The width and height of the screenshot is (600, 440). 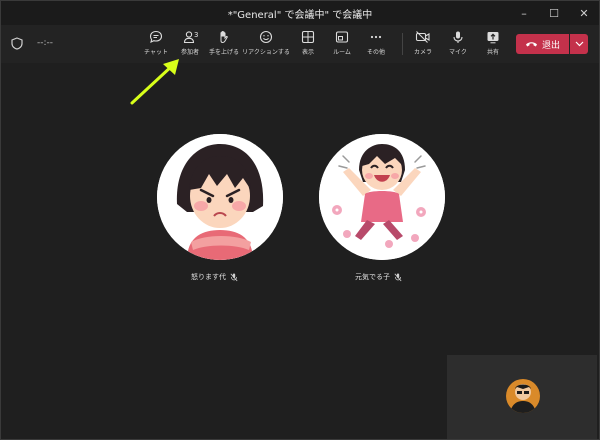 I want to click on participants-button: 3 参加者, so click(x=190, y=44).